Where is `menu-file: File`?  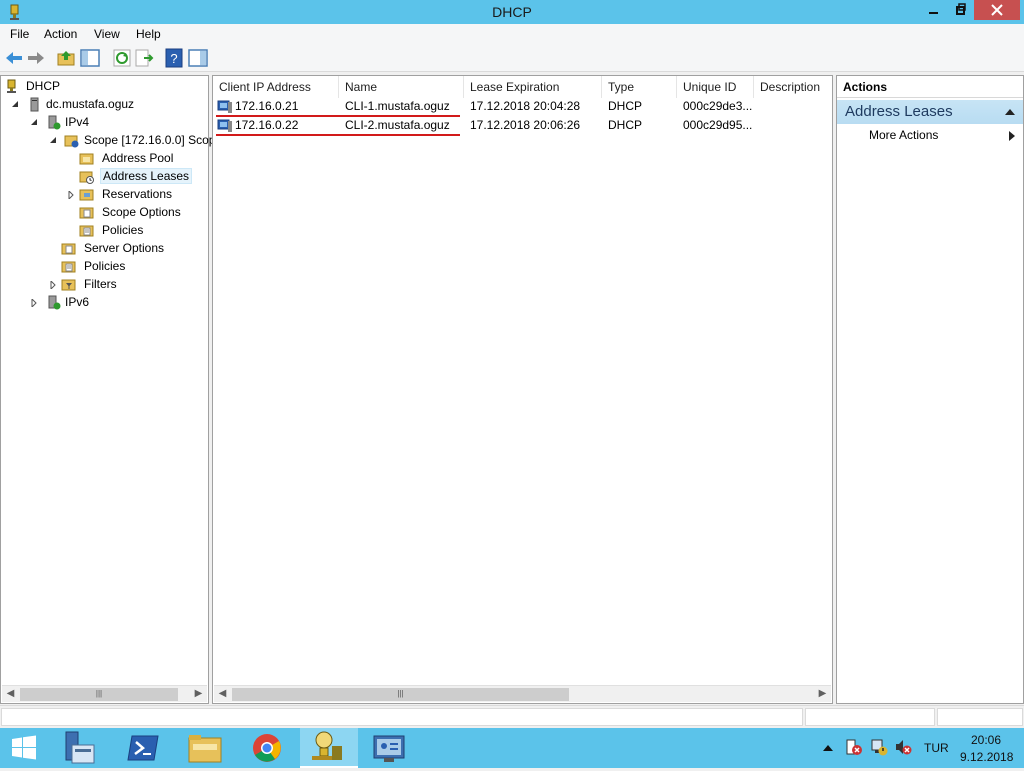 menu-file: File is located at coordinates (19, 34).